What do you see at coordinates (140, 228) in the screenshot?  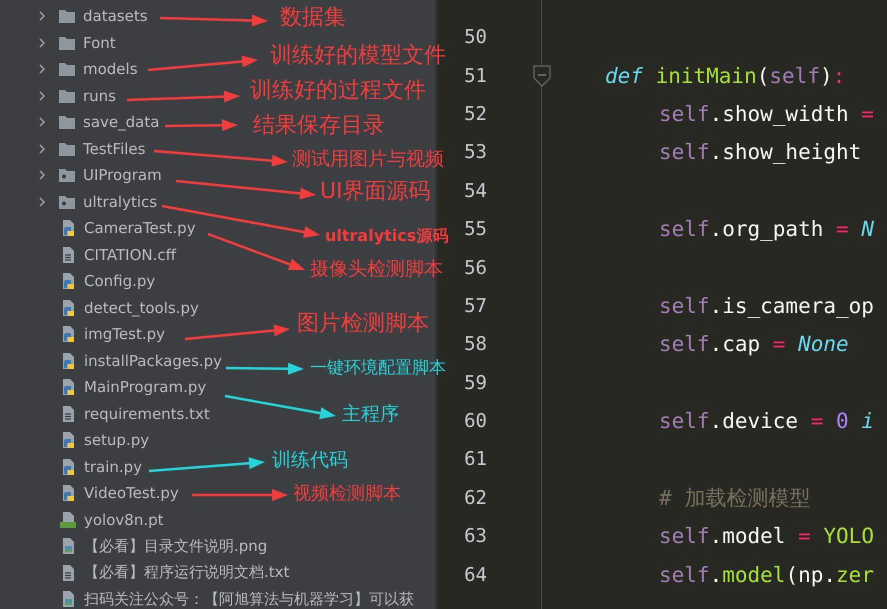 I see `file-name: CameraTest.py` at bounding box center [140, 228].